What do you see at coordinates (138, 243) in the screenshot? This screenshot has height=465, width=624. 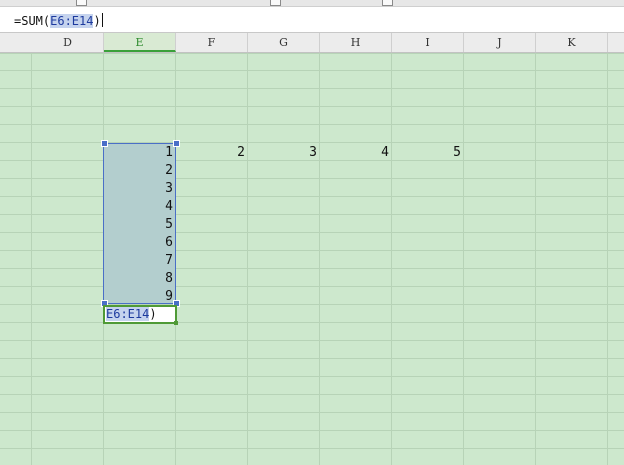 I see `cell-e11: 6` at bounding box center [138, 243].